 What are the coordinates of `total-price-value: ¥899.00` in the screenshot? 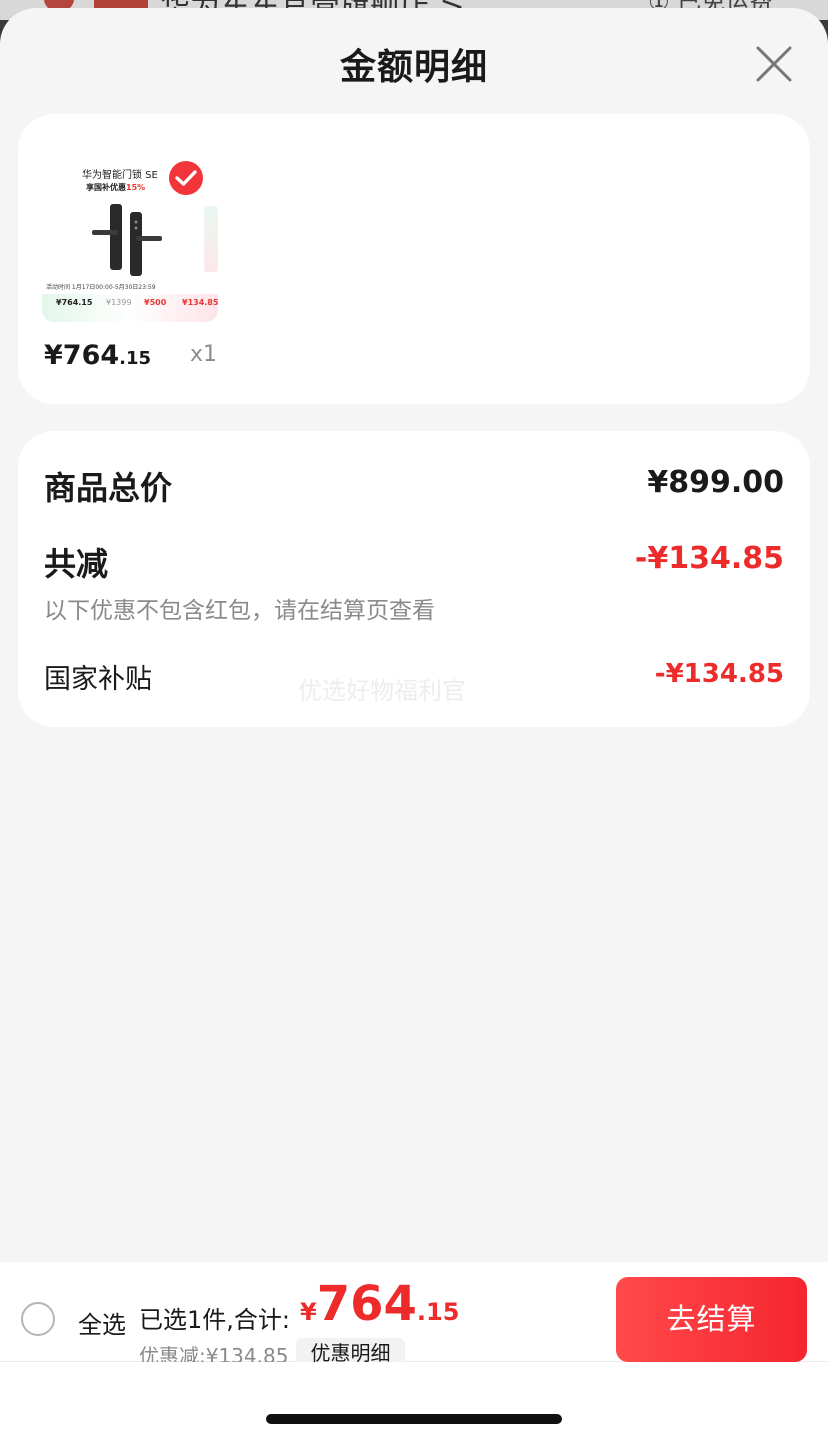 It's located at (715, 482).